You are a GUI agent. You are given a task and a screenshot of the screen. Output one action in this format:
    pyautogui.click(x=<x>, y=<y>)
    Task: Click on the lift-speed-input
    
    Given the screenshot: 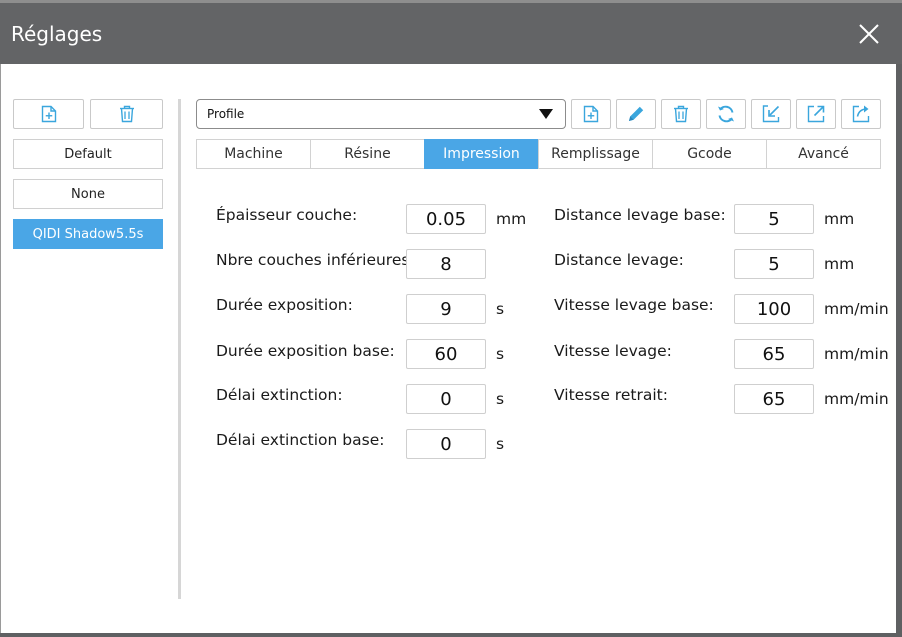 What is the action you would take?
    pyautogui.click(x=774, y=354)
    